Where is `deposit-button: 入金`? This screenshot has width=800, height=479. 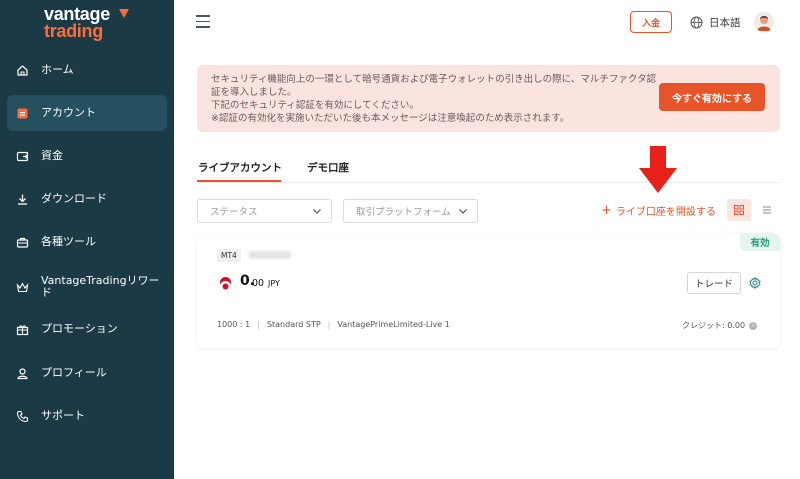
deposit-button: 入金 is located at coordinates (651, 22).